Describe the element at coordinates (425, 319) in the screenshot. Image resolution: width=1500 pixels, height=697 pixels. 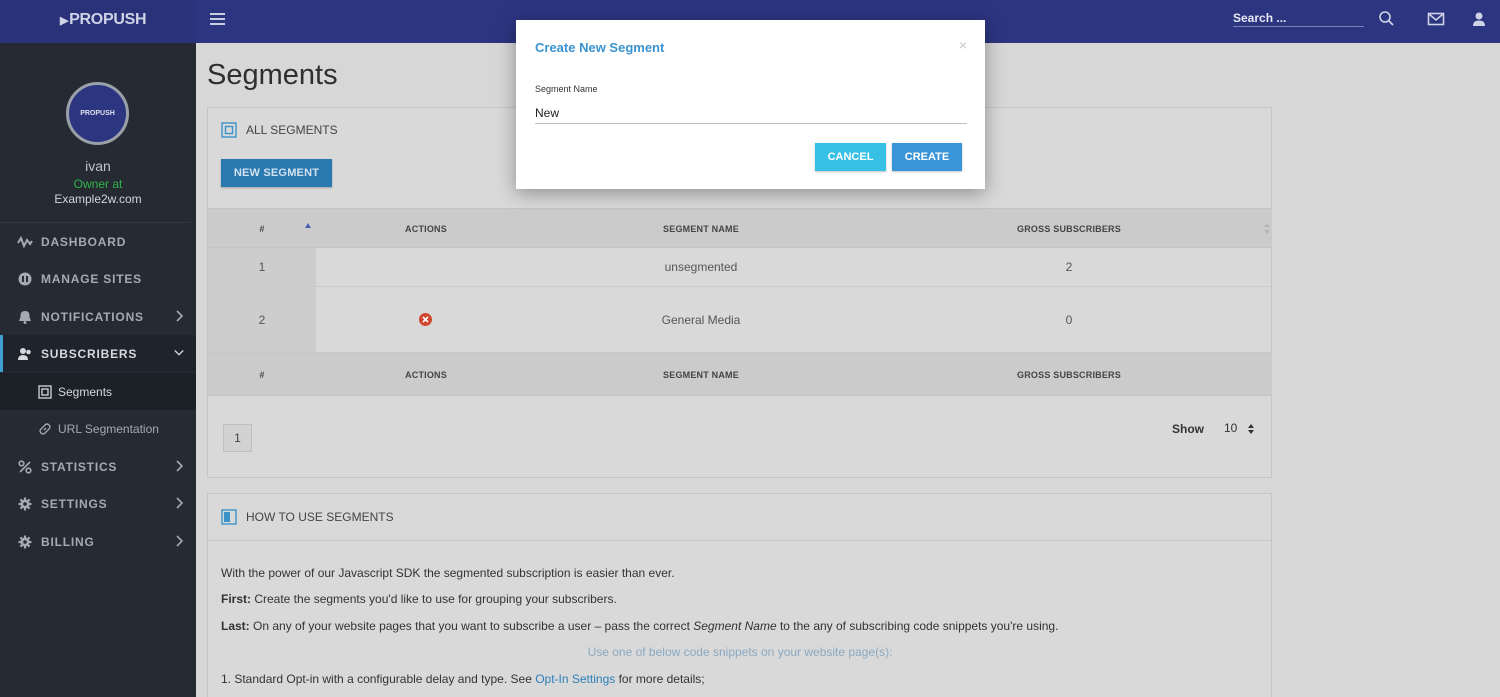
I see `delete-icon` at that location.